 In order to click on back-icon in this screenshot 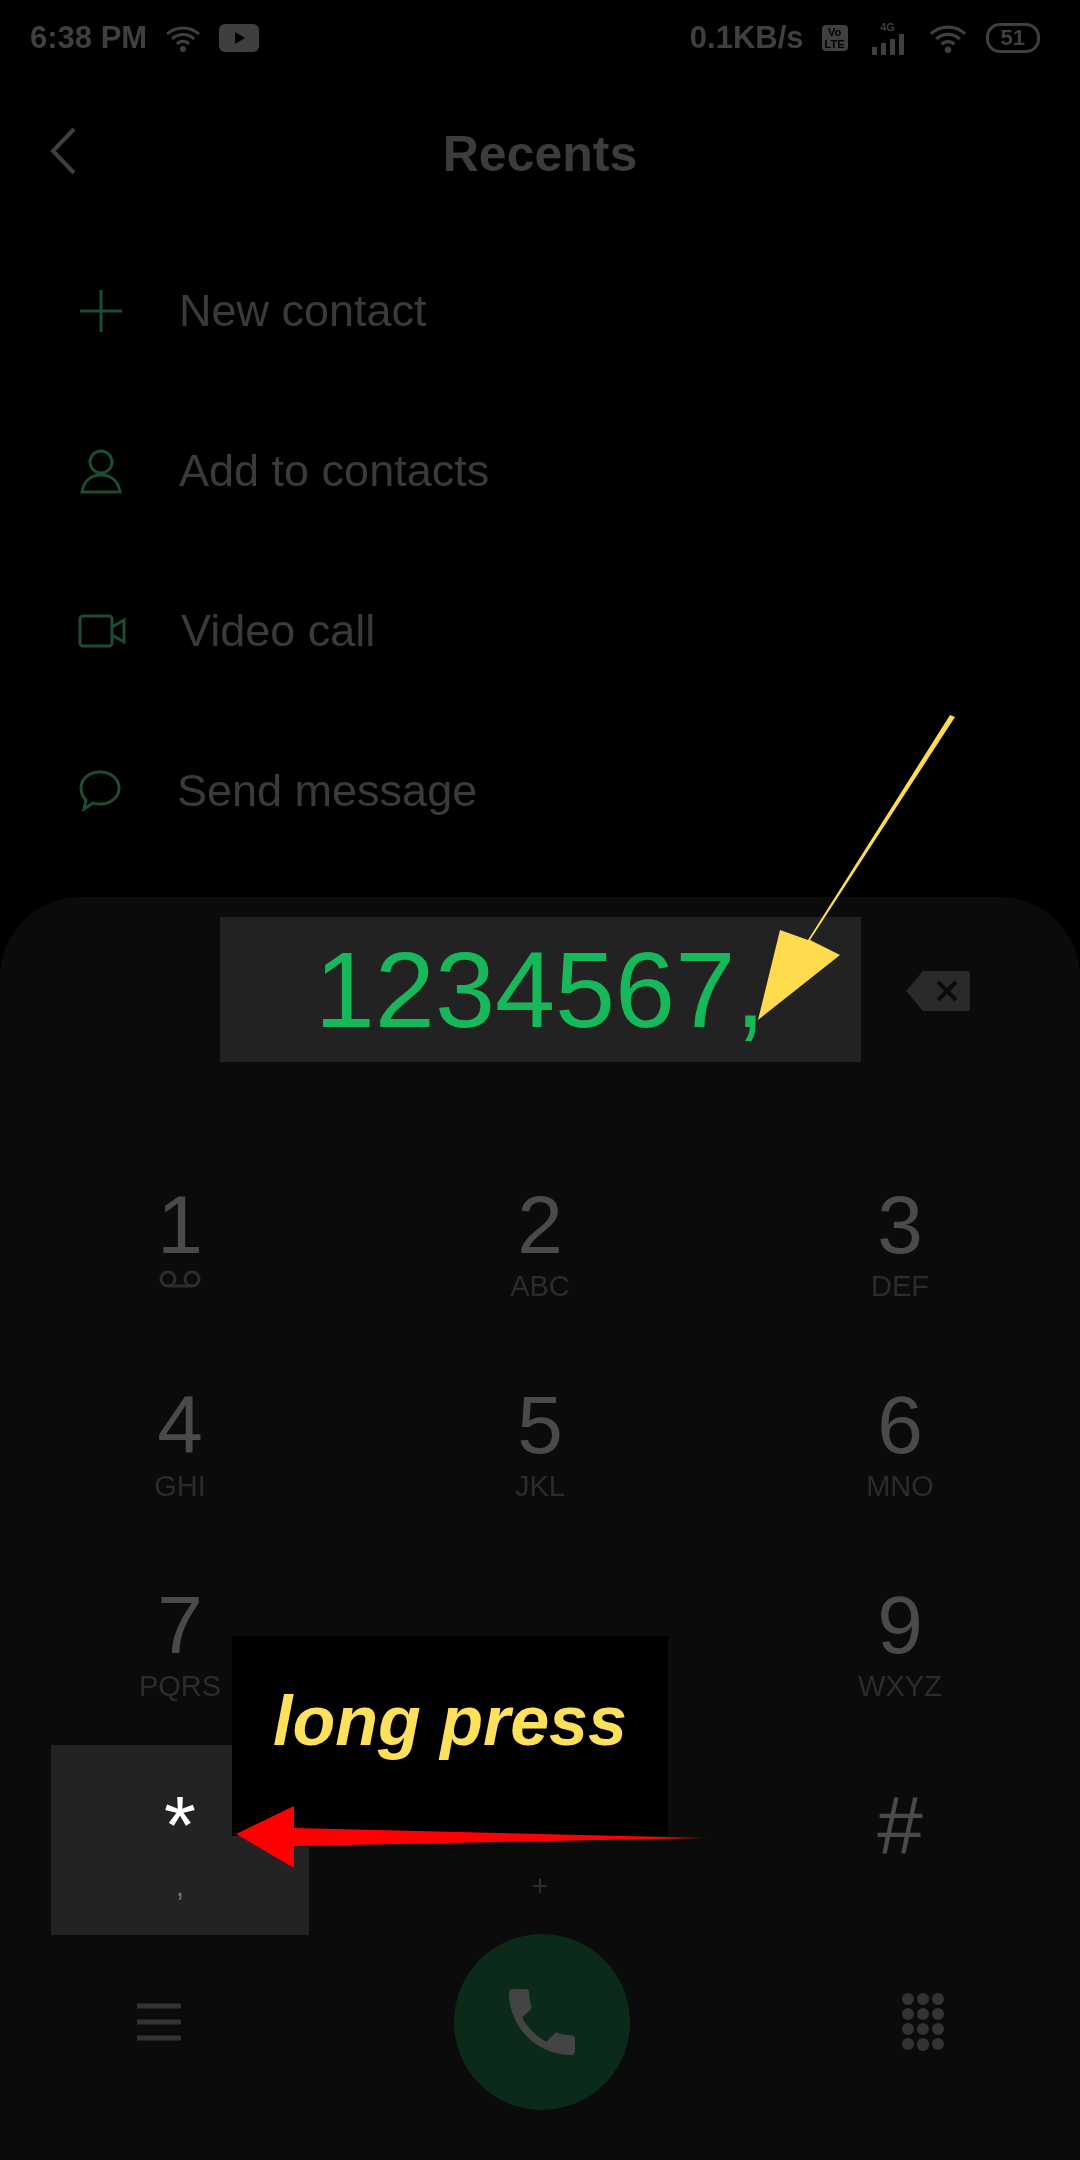, I will do `click(63, 151)`.